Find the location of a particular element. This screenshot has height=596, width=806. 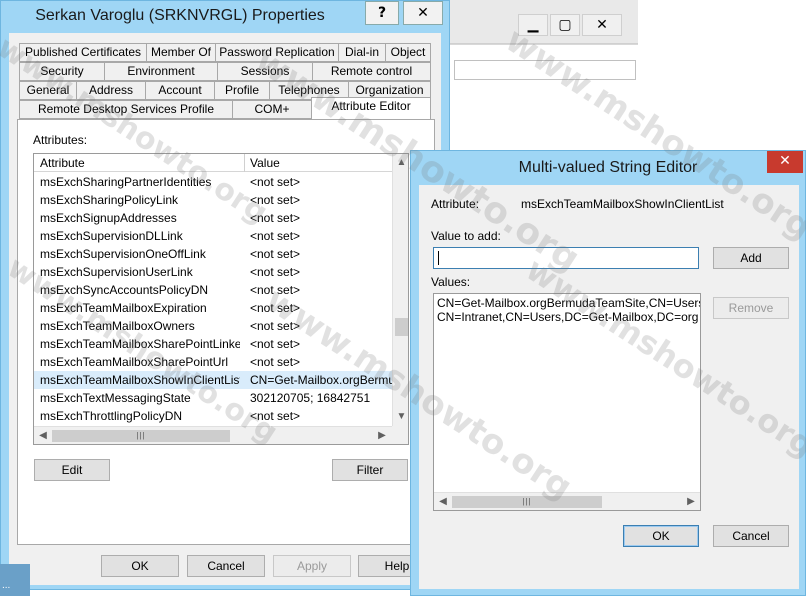

table-row: msExchSupervisionOneOffLink <not set> is located at coordinates (213, 254).